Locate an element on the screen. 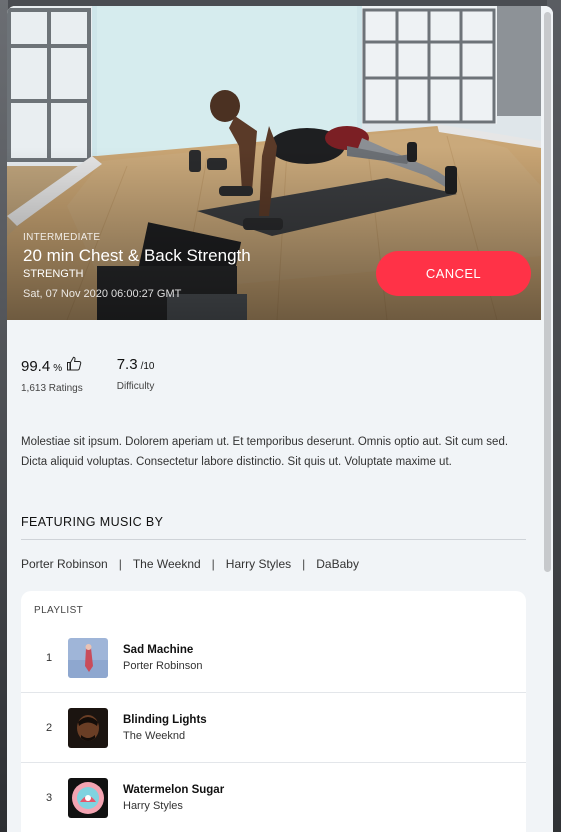 The image size is (561, 832). class-category: STRENGTH is located at coordinates (53, 274).